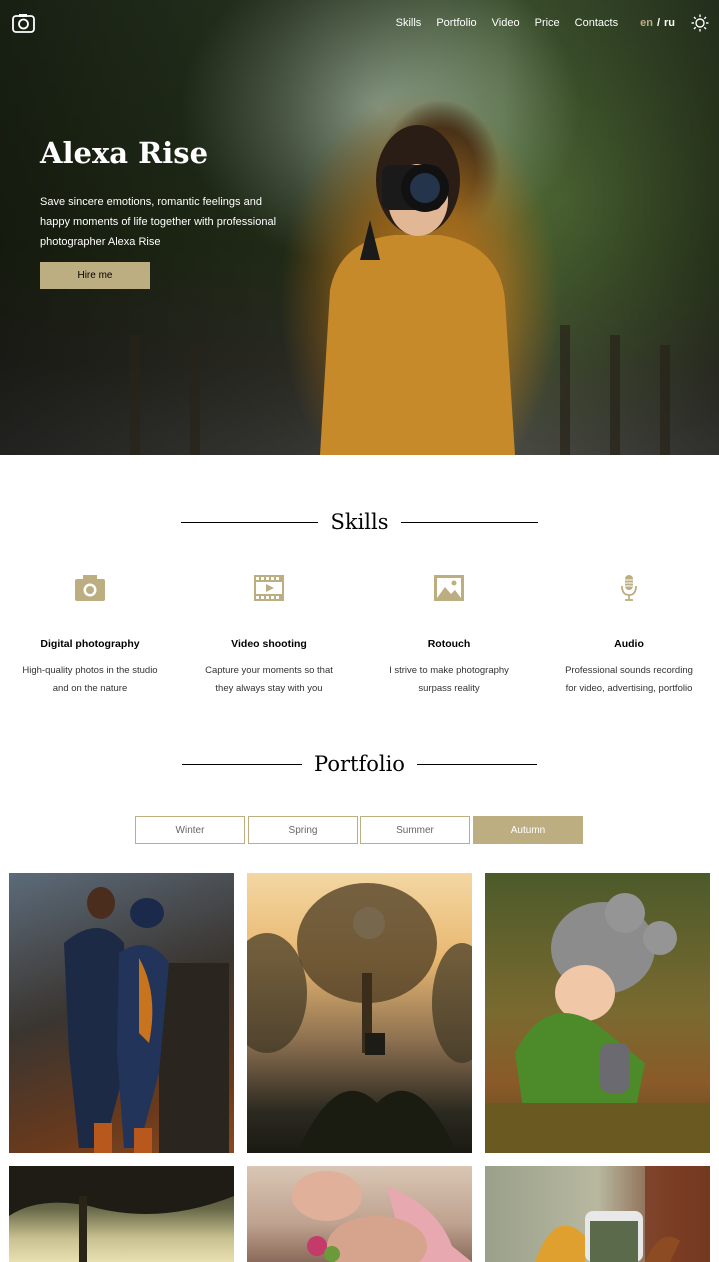 This screenshot has height=1262, width=719. Describe the element at coordinates (506, 23) in the screenshot. I see `nav-video: Video` at that location.